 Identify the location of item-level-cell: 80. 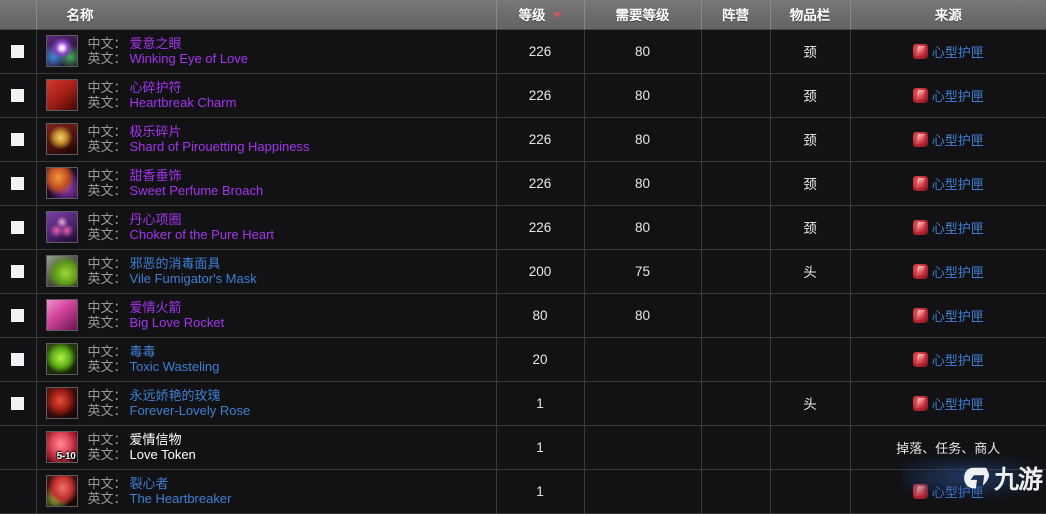
(540, 315).